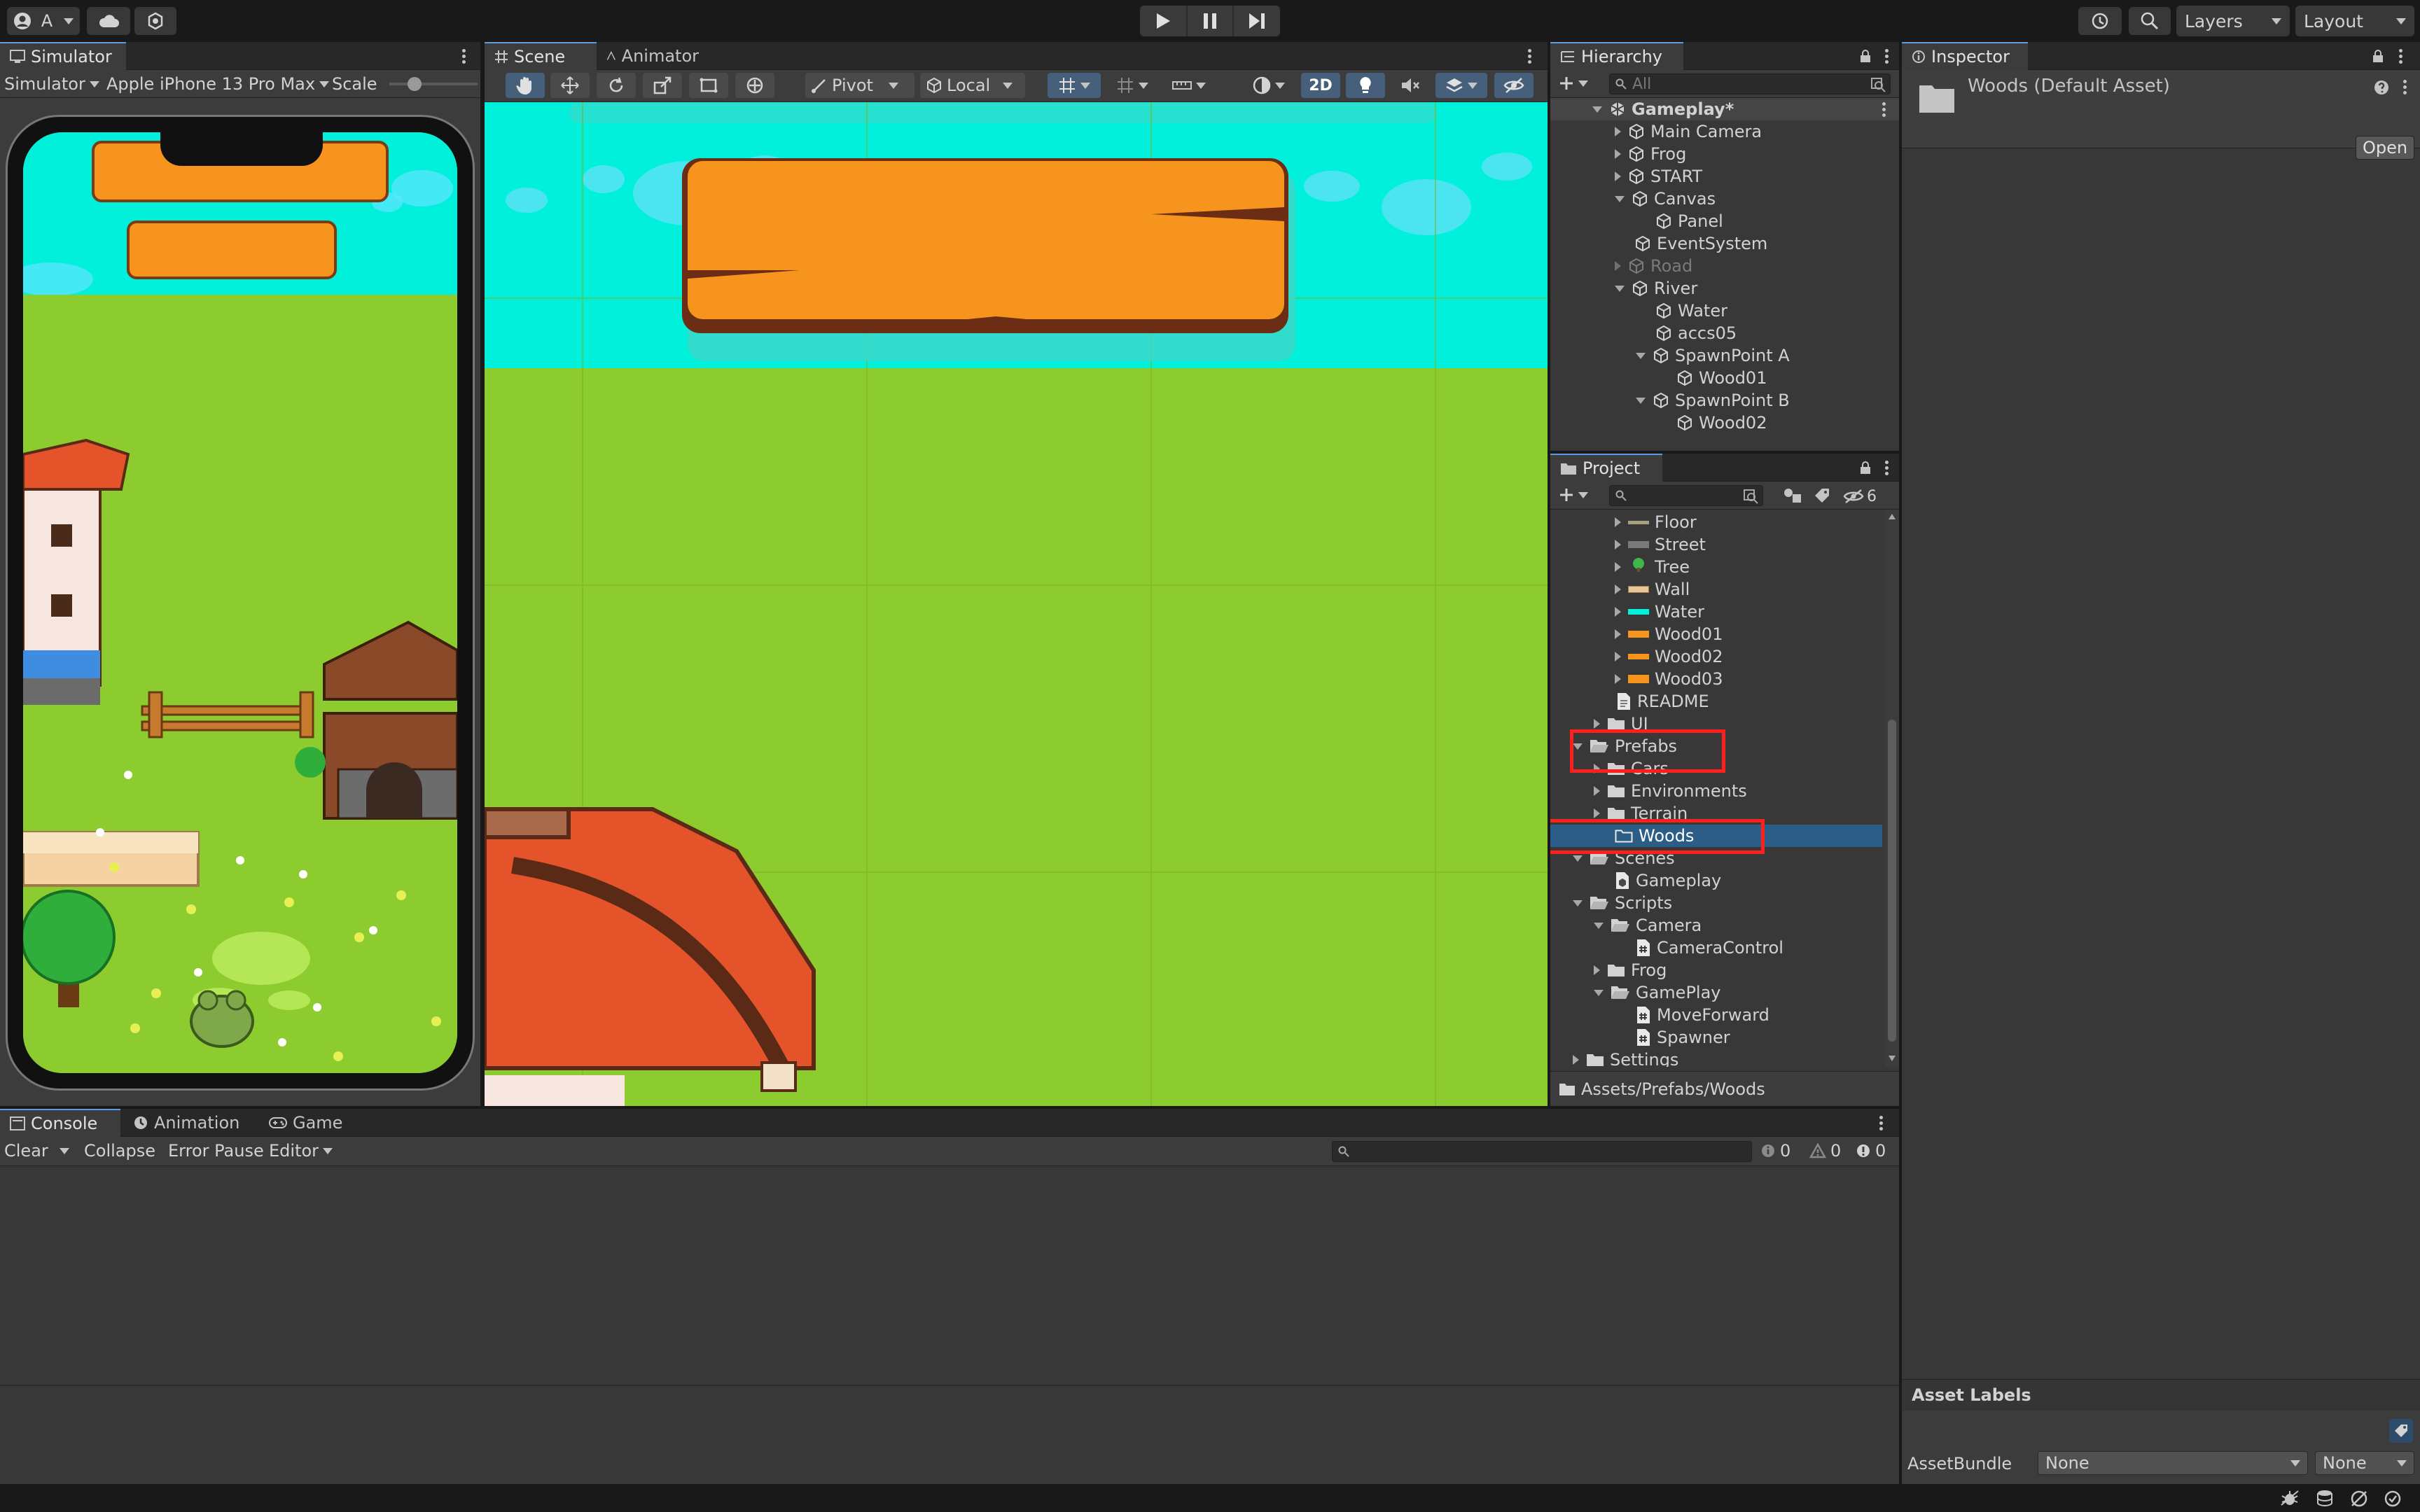  Describe the element at coordinates (1320, 85) in the screenshot. I see `toggle-2d-button: 2D` at that location.